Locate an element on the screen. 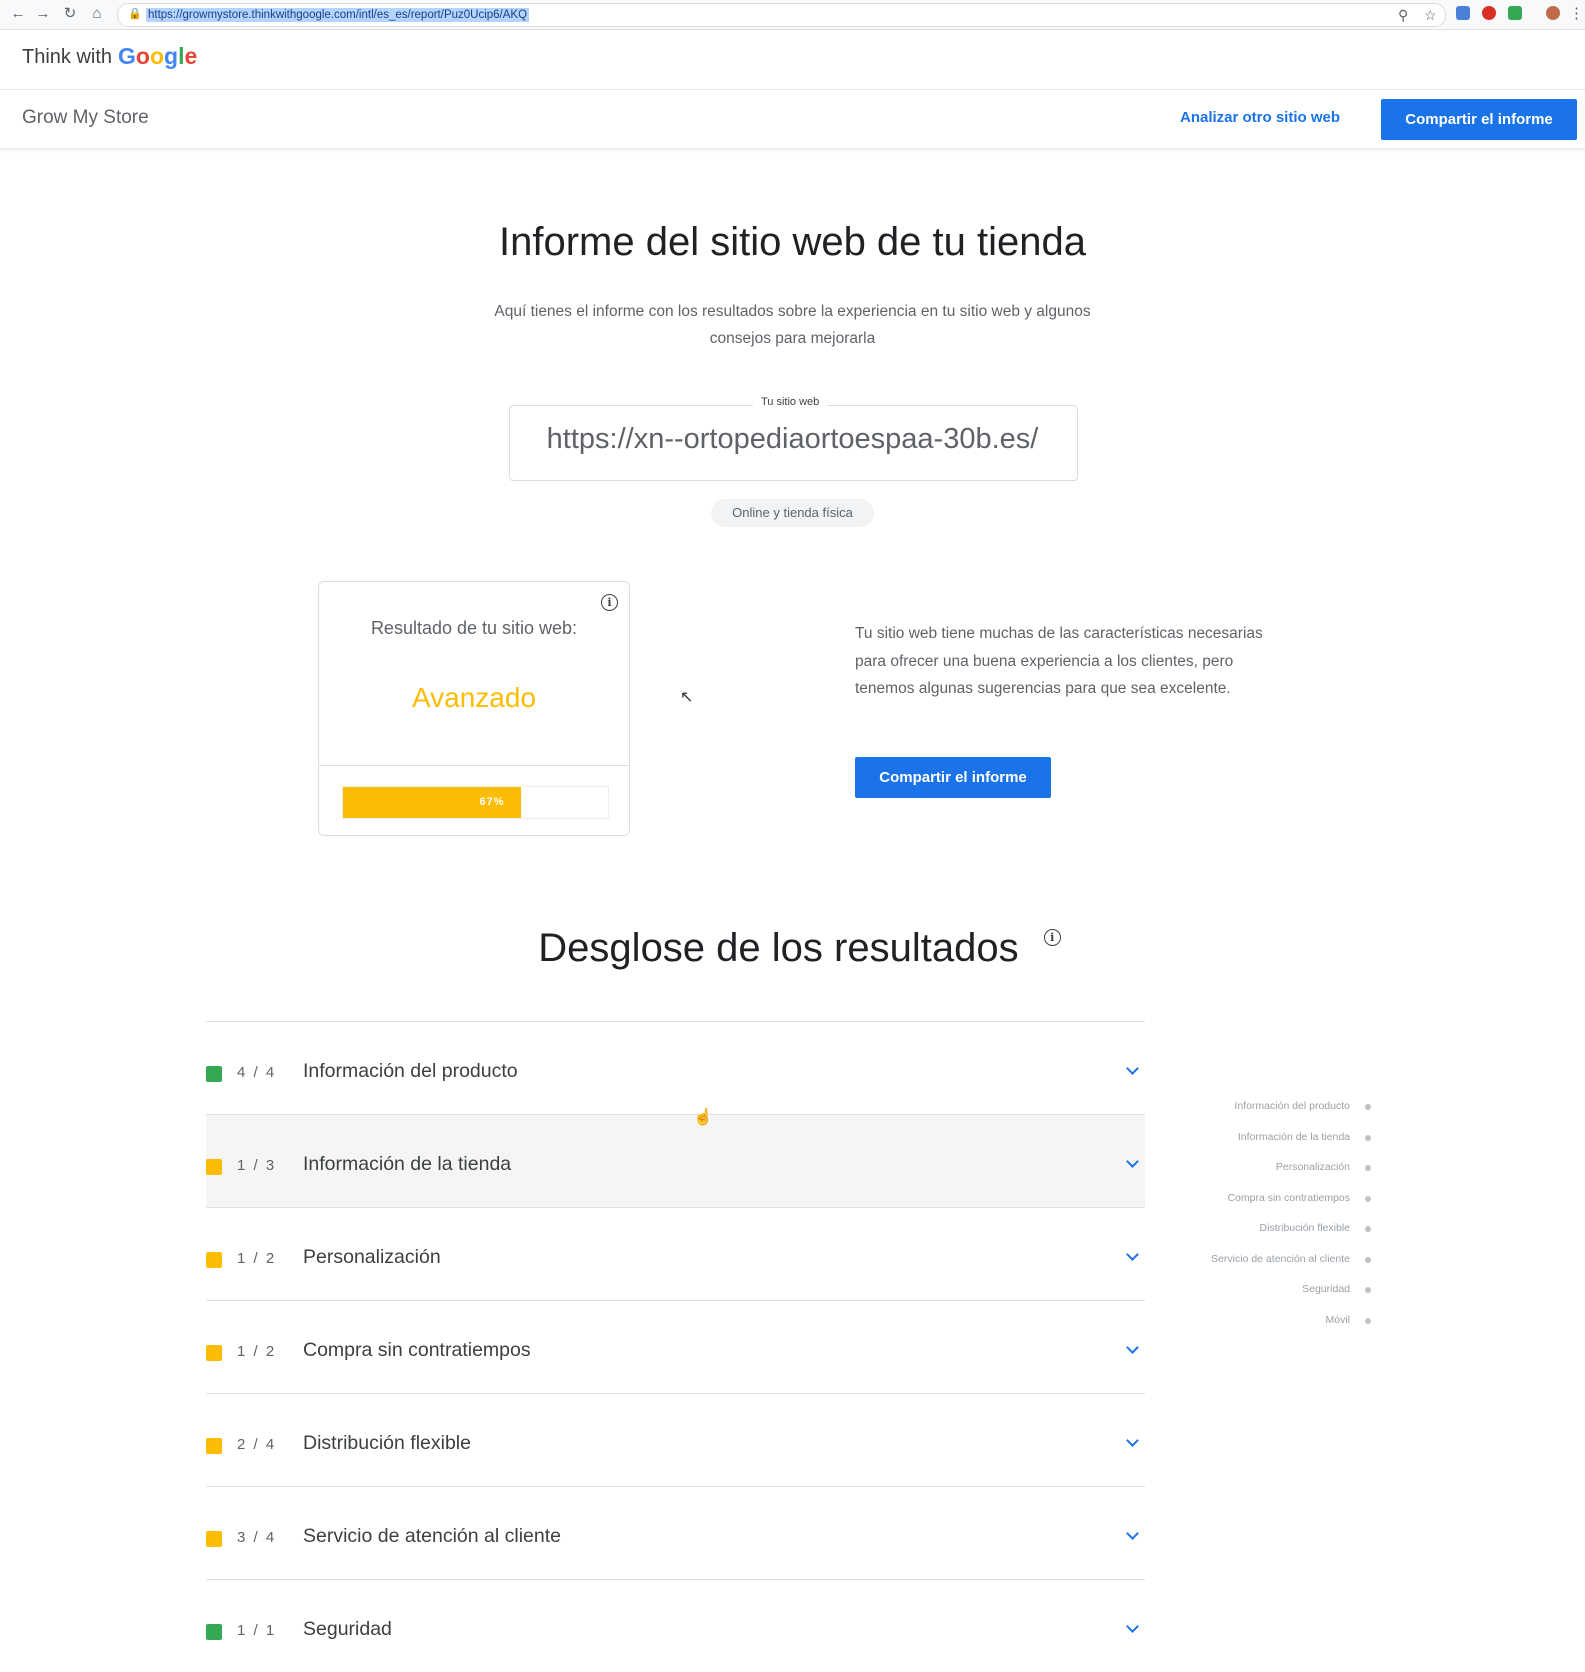 The image size is (1585, 1672). profile-avatar is located at coordinates (1553, 13).